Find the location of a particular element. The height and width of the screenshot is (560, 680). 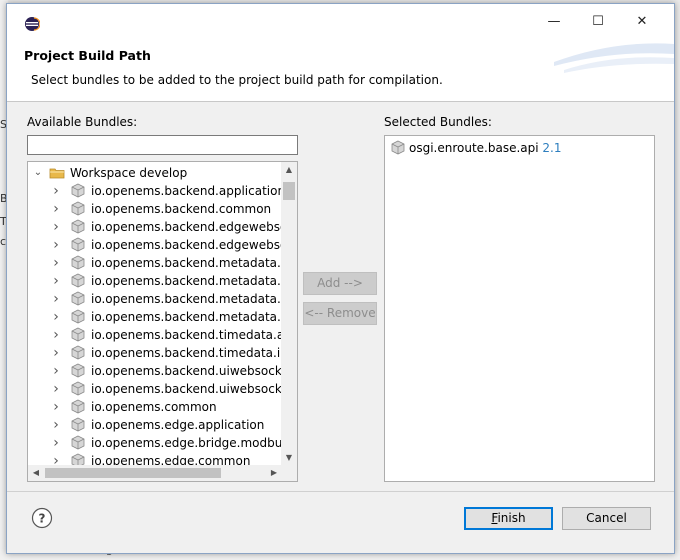

scroll-left-arrow-icon: ◀ is located at coordinates (36, 473).